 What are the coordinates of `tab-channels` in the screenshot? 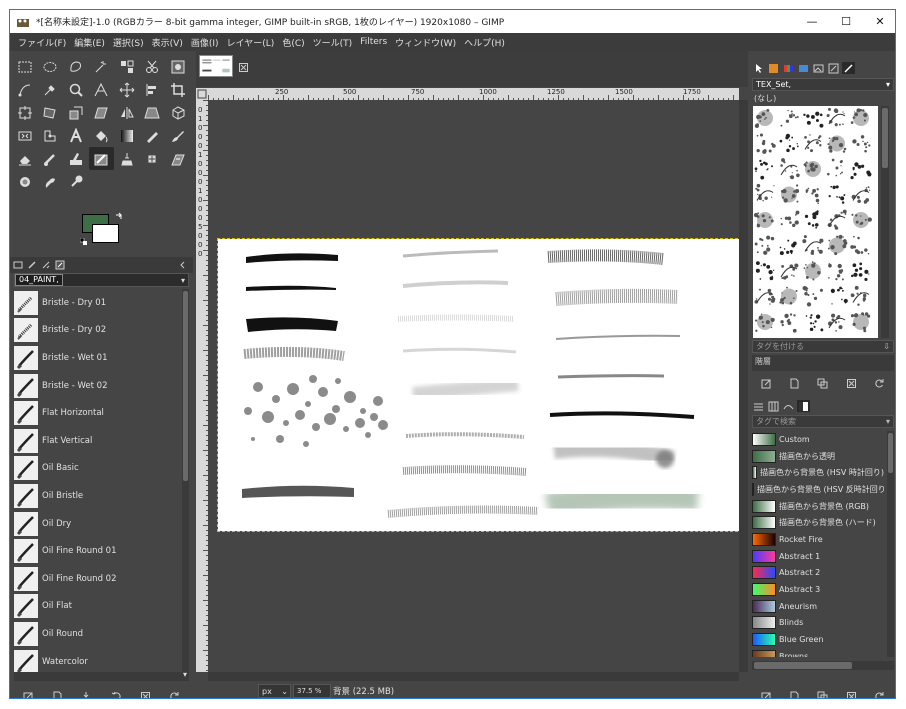 It's located at (773, 406).